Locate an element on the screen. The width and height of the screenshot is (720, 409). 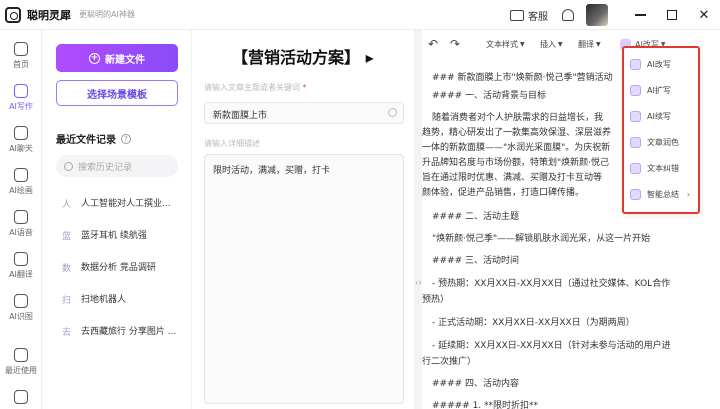
nav-item-ai-image-recognition: AI识图 is located at coordinates (21, 308).